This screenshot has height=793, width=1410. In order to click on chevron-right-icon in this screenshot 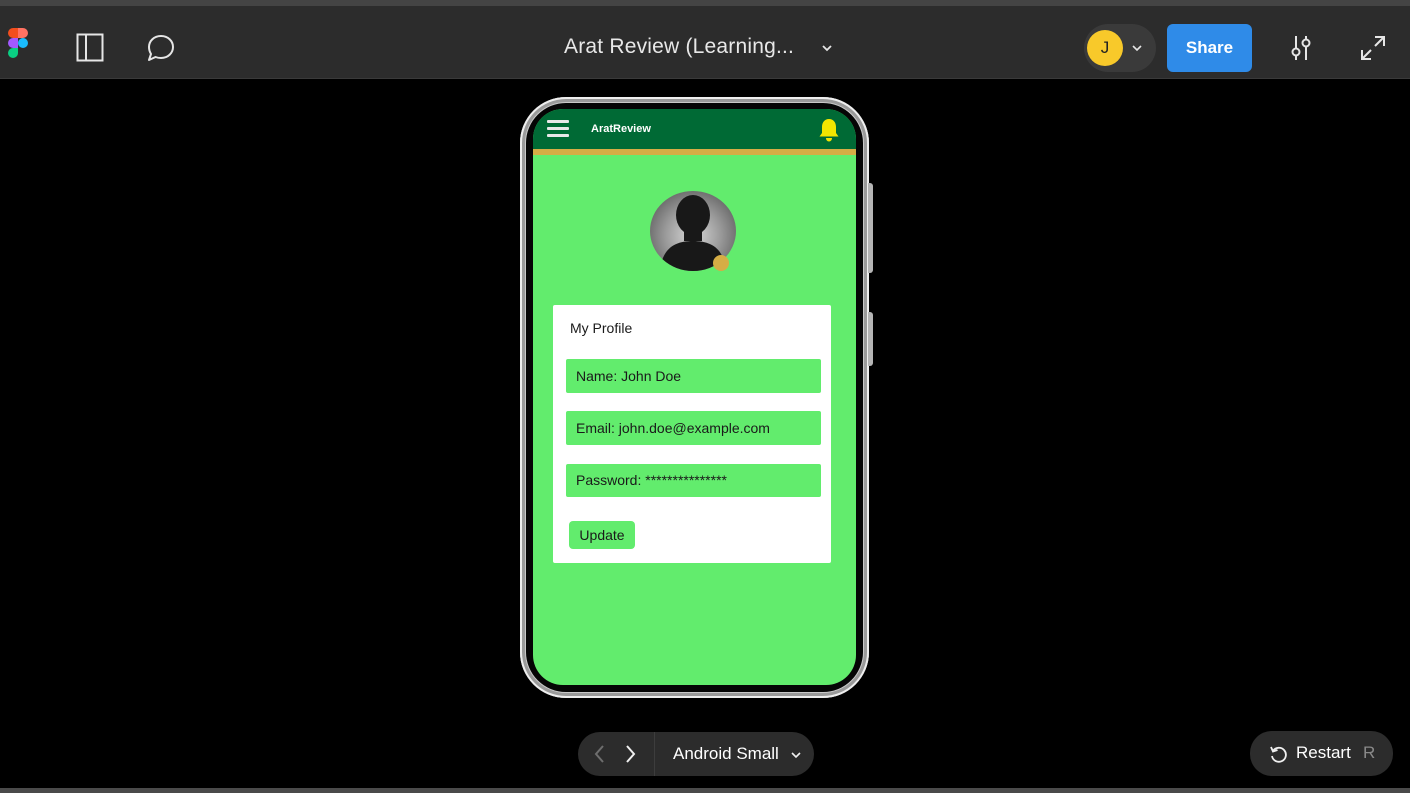, I will do `click(630, 754)`.